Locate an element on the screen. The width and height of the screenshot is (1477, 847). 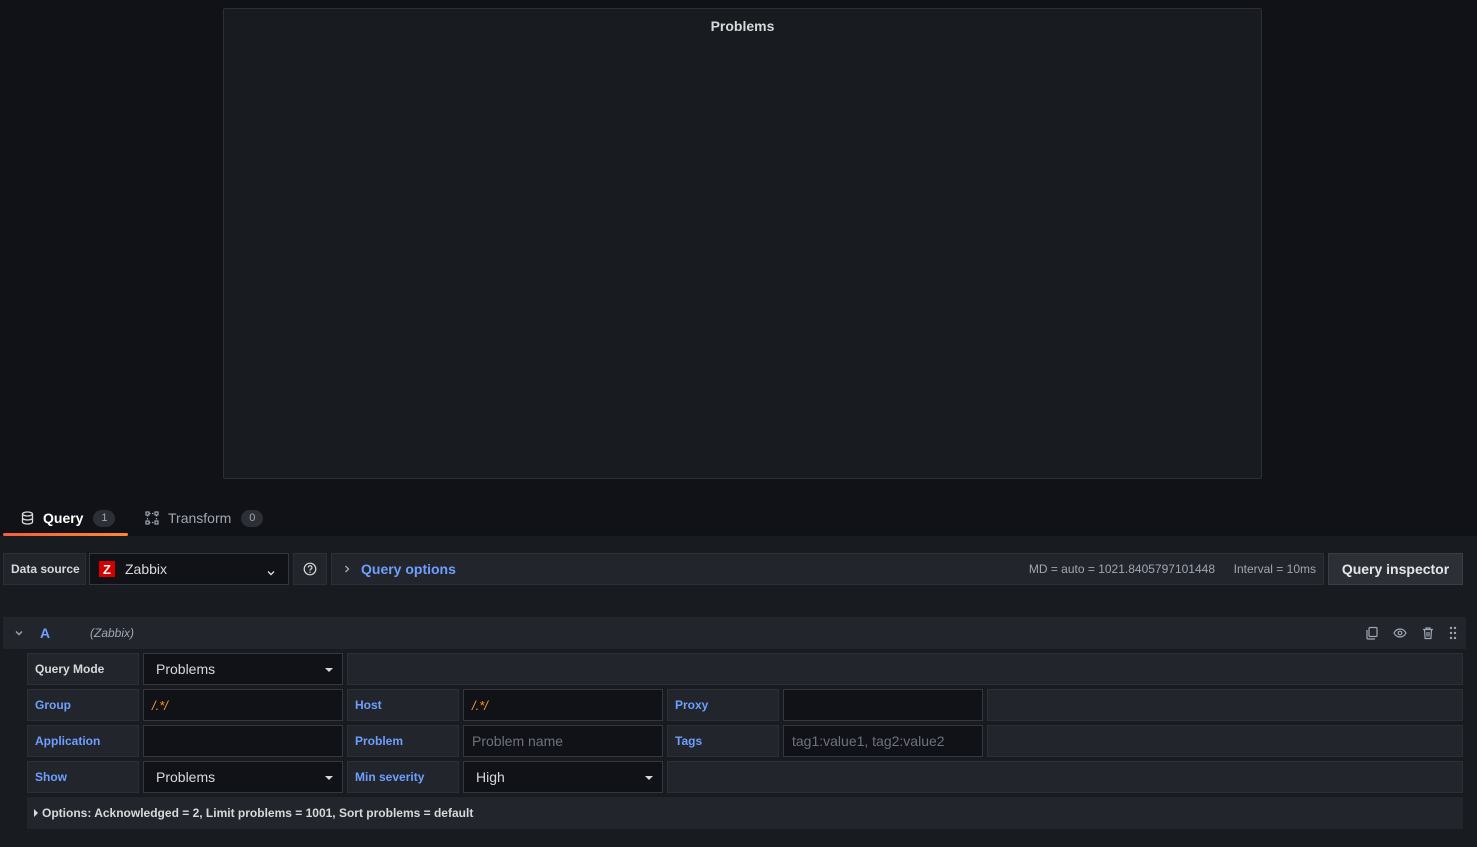
query-datasource-name: (Zabbix) is located at coordinates (112, 633).